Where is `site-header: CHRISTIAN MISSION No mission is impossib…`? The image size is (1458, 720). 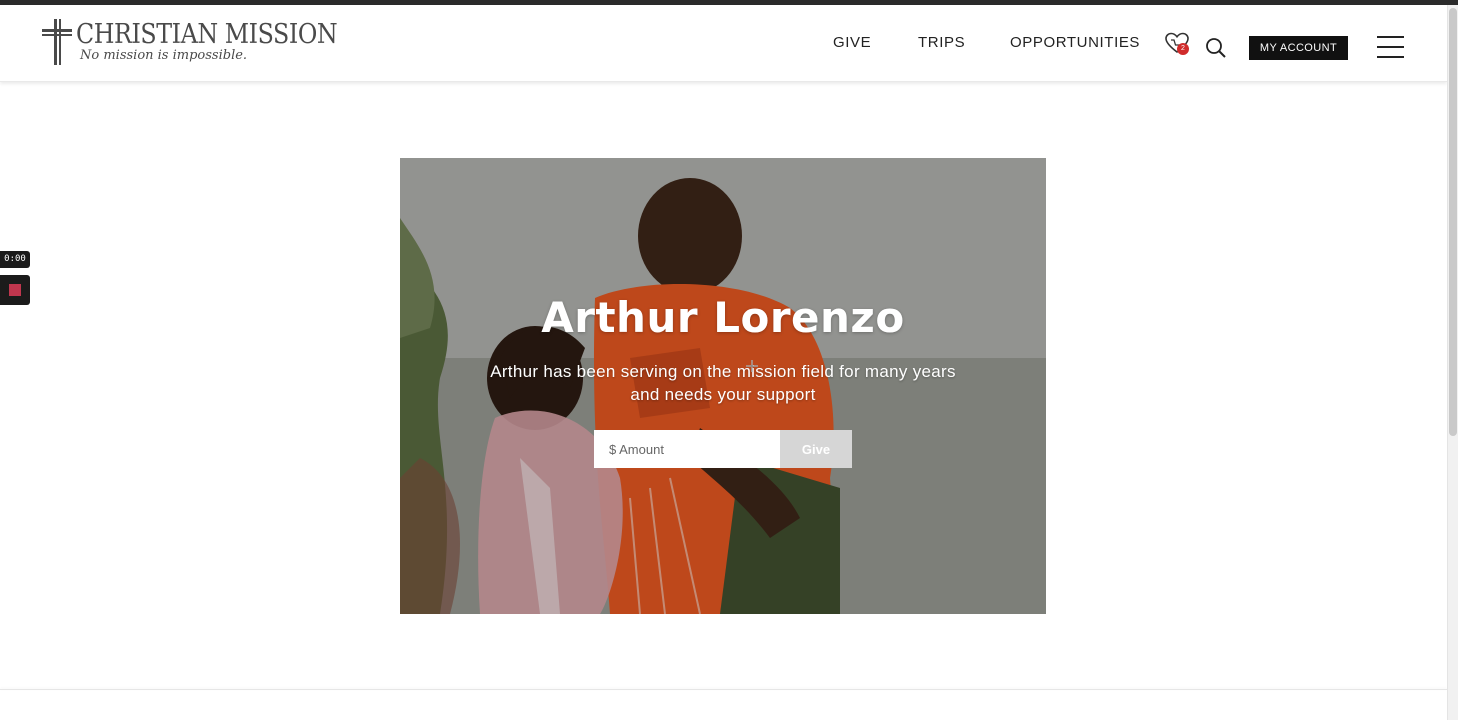
site-header: CHRISTIAN MISSION No mission is impossib… is located at coordinates (723, 43).